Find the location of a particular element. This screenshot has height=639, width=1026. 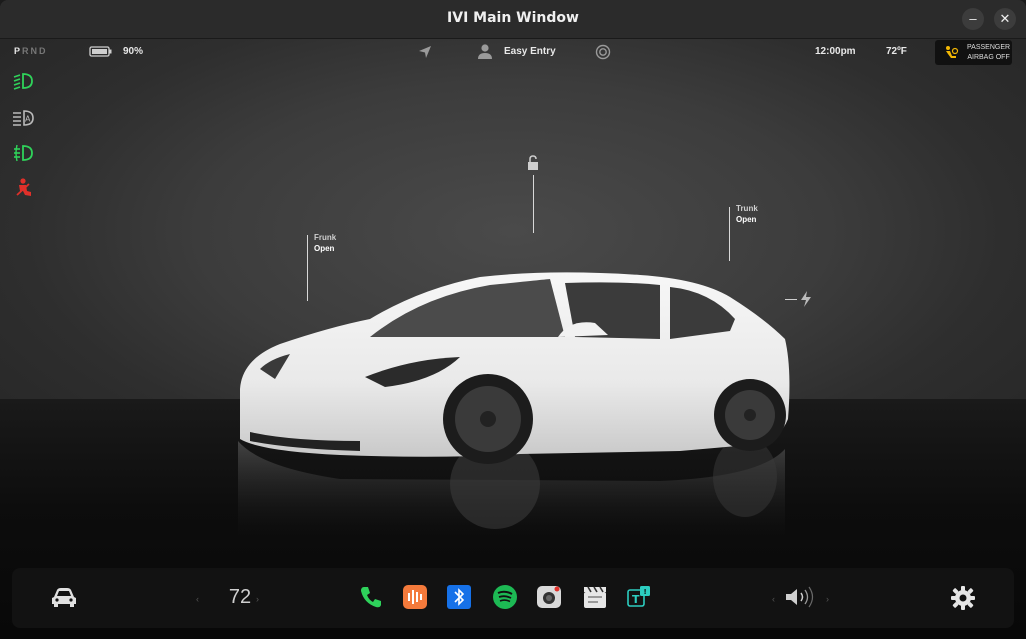

phone-icon is located at coordinates (371, 597).